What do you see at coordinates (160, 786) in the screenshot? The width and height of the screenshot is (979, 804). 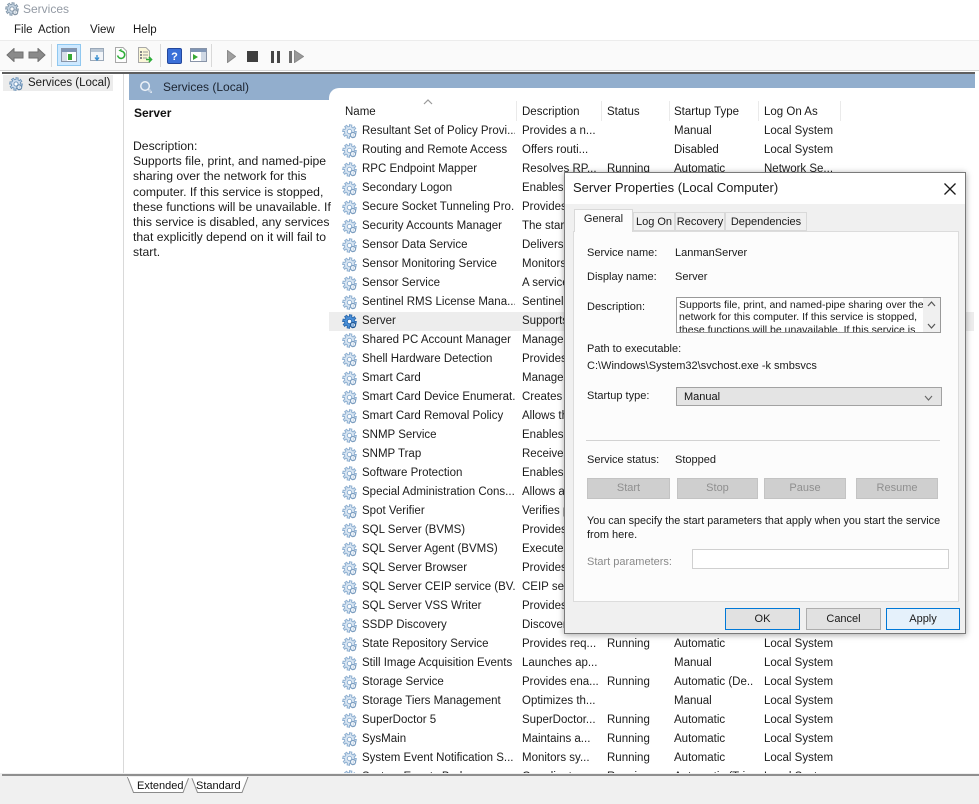 I see `svg-text: Extended` at bounding box center [160, 786].